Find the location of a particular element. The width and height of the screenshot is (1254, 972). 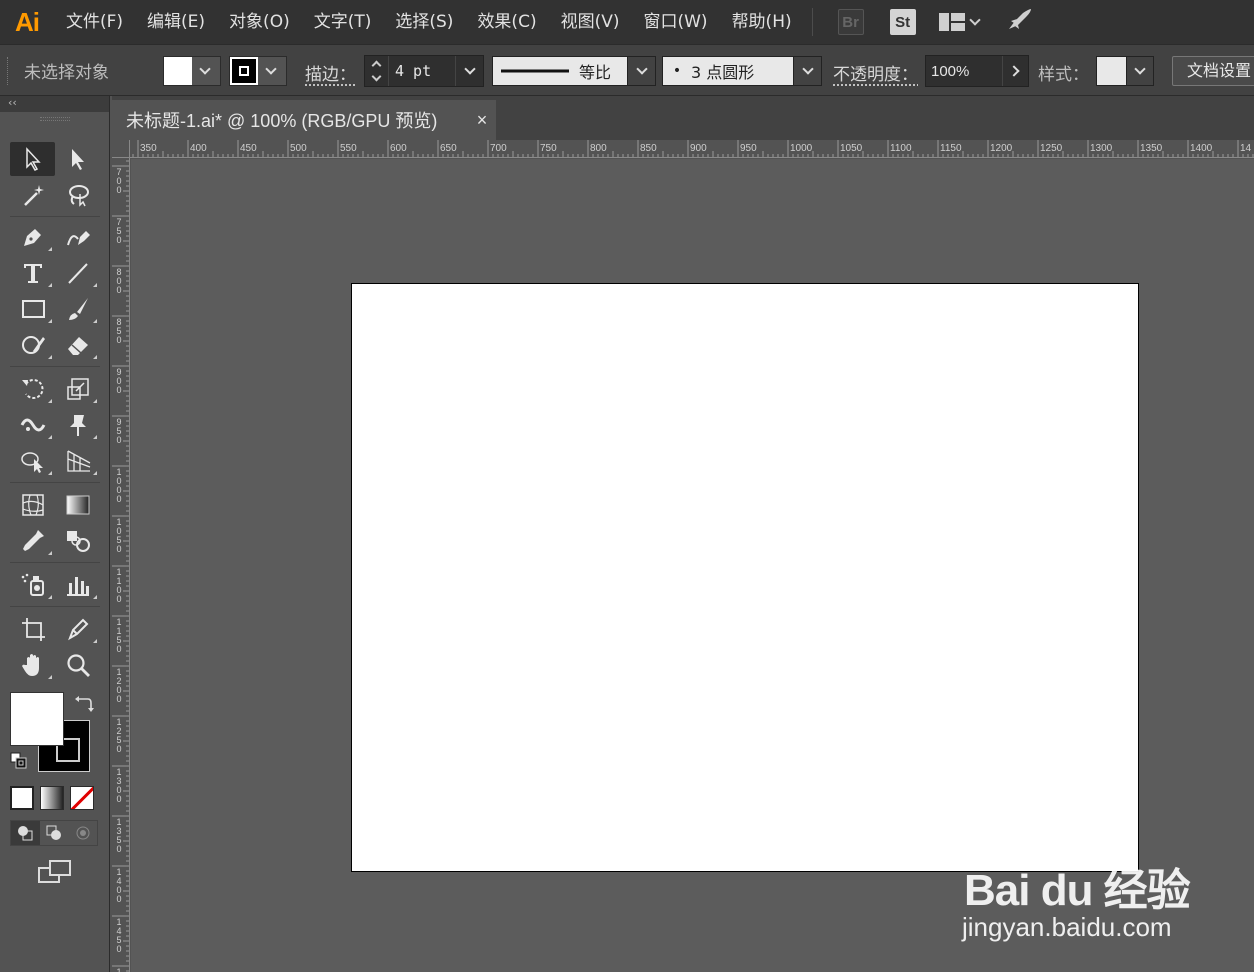

magic-wand-icon is located at coordinates (33, 195).